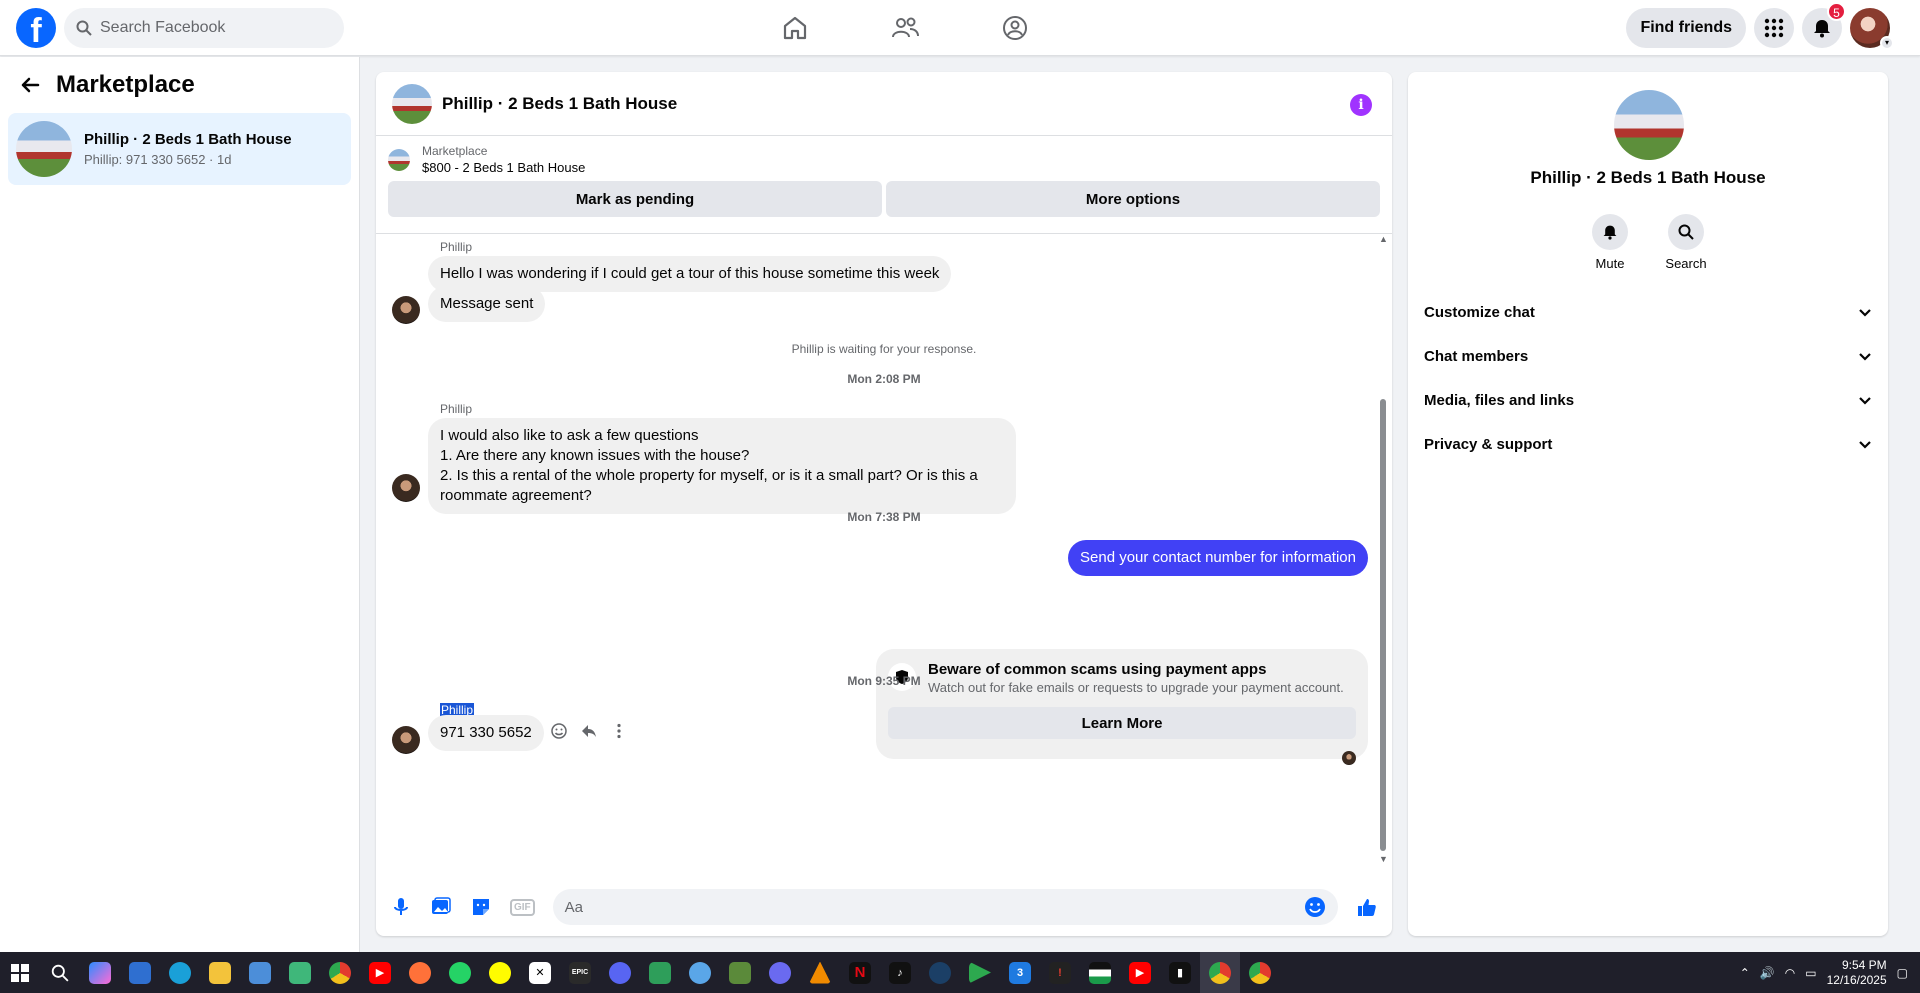 This screenshot has height=993, width=1920. Describe the element at coordinates (20, 972) in the screenshot. I see `windows-start-icon` at that location.